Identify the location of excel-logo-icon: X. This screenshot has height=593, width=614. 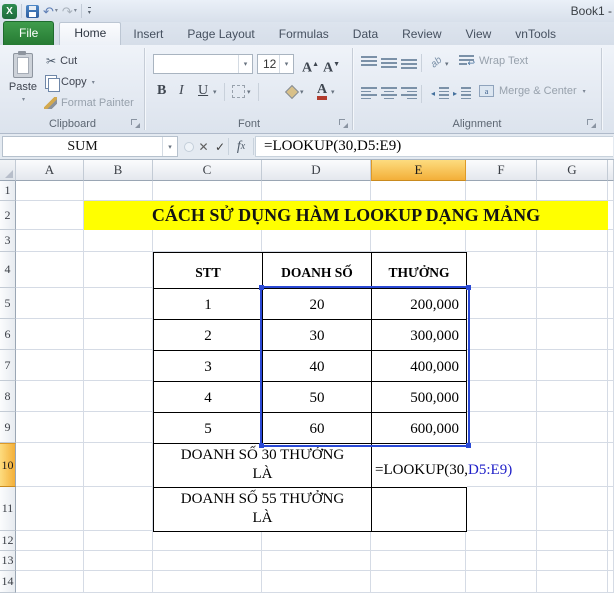
(9, 11).